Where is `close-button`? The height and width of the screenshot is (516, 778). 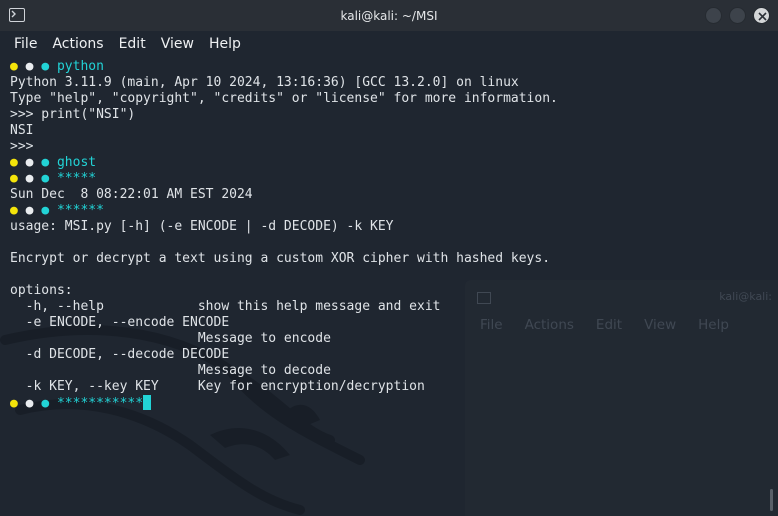
close-button is located at coordinates (761, 15).